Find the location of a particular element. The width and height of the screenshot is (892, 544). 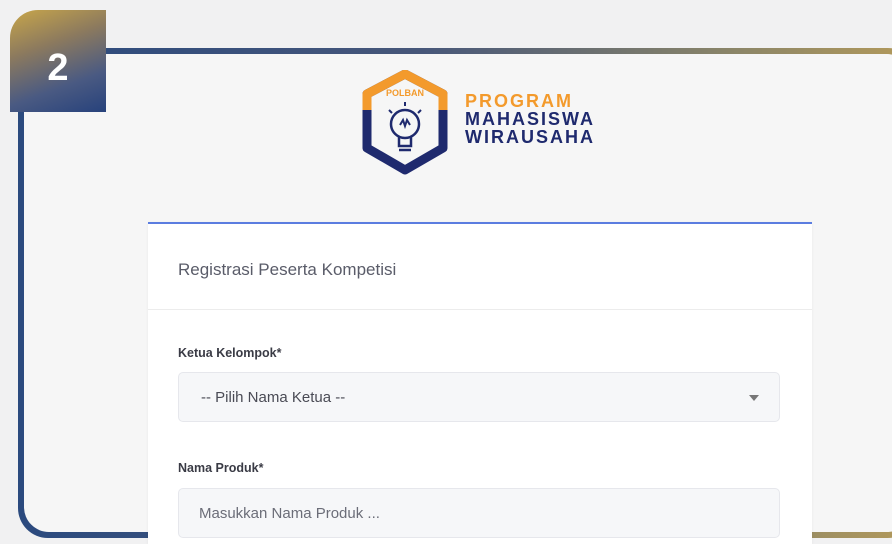

card-title: Registrasi Peserta Kompetisi is located at coordinates (480, 267).